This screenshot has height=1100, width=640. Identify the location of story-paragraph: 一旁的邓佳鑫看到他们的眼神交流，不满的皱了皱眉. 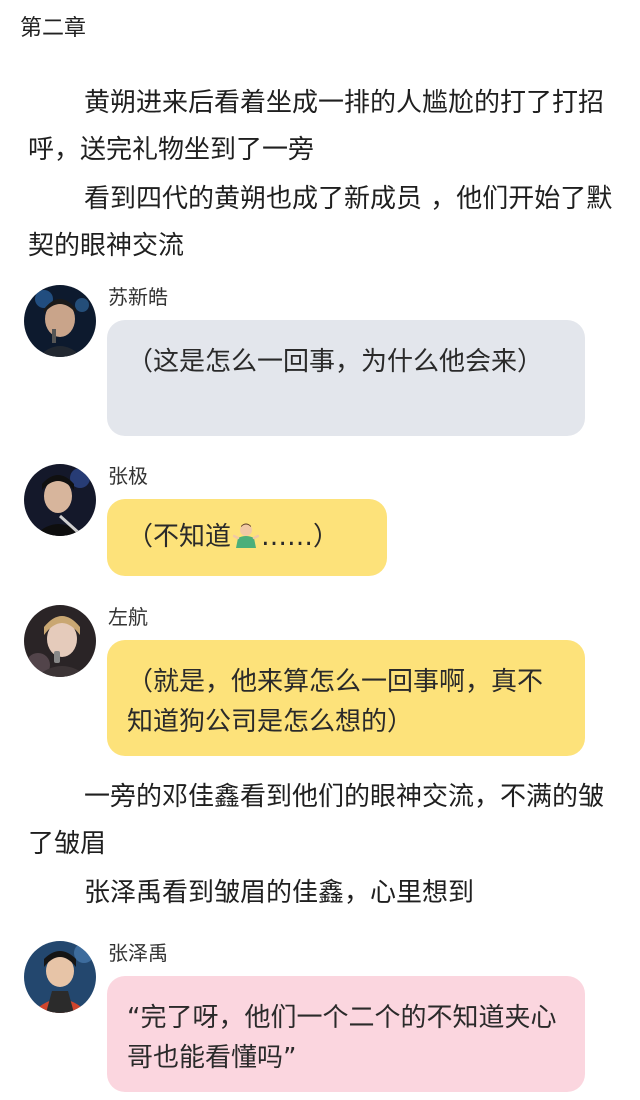
(316, 820).